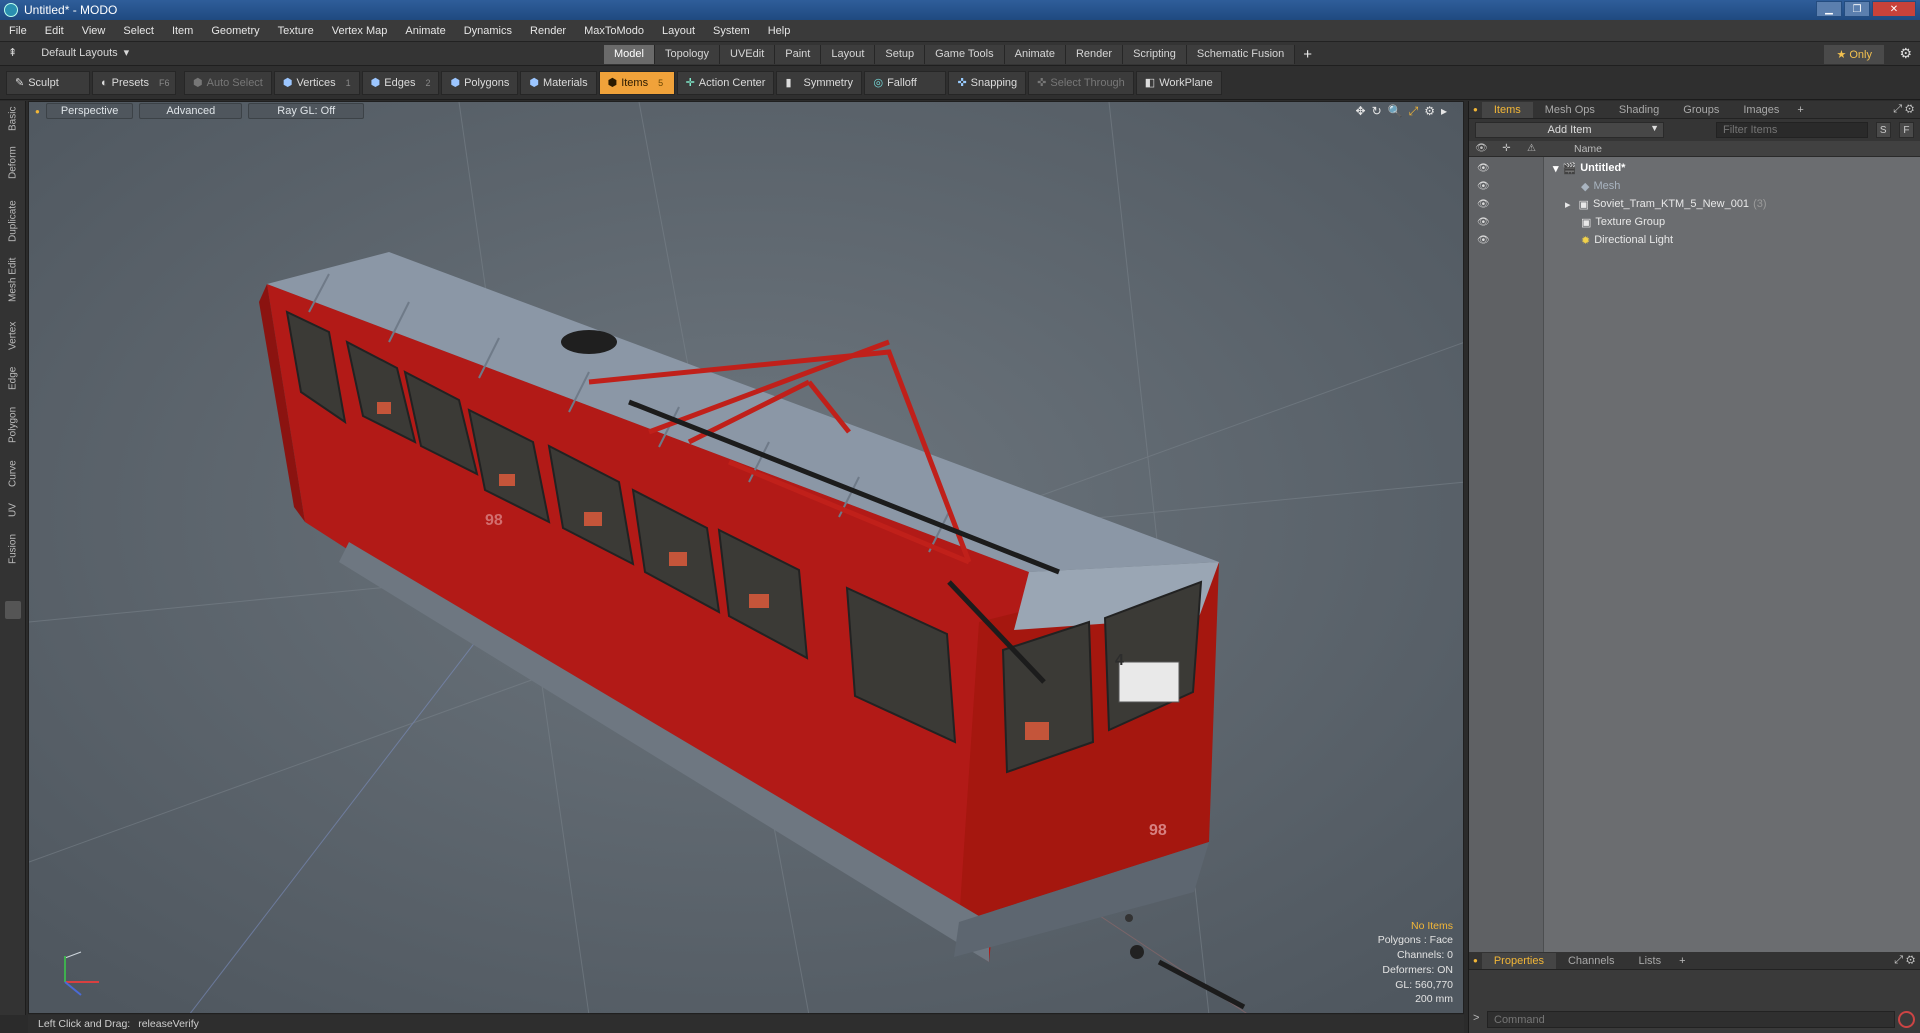 This screenshot has height=1033, width=1920. I want to click on tab-items: Items, so click(1507, 109).